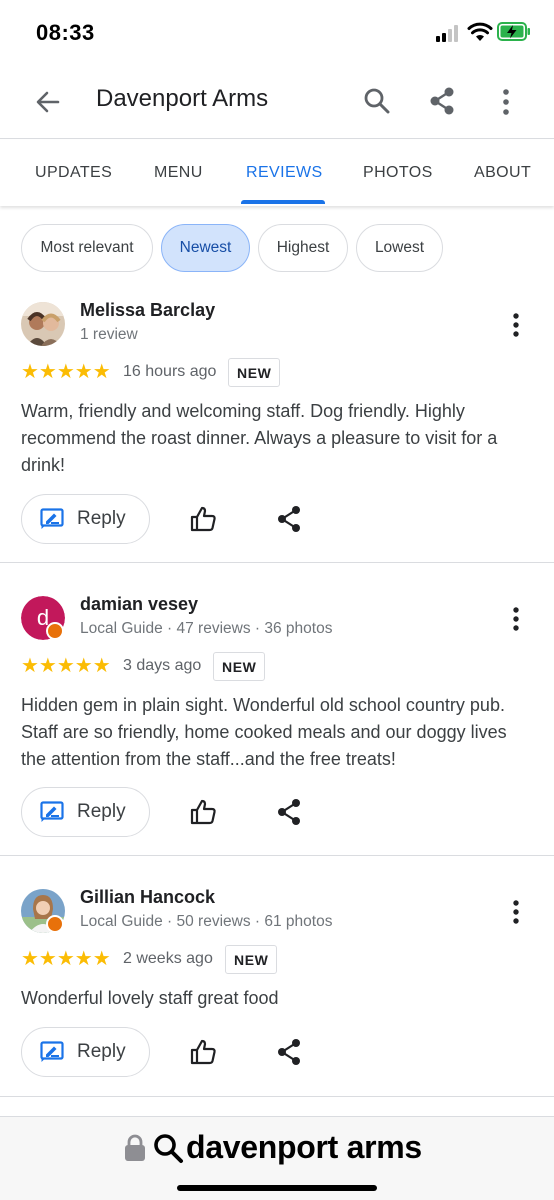  I want to click on tab-bar: UPDATES MENU REVIEWS PHOTOS ABOUT, so click(277, 173).